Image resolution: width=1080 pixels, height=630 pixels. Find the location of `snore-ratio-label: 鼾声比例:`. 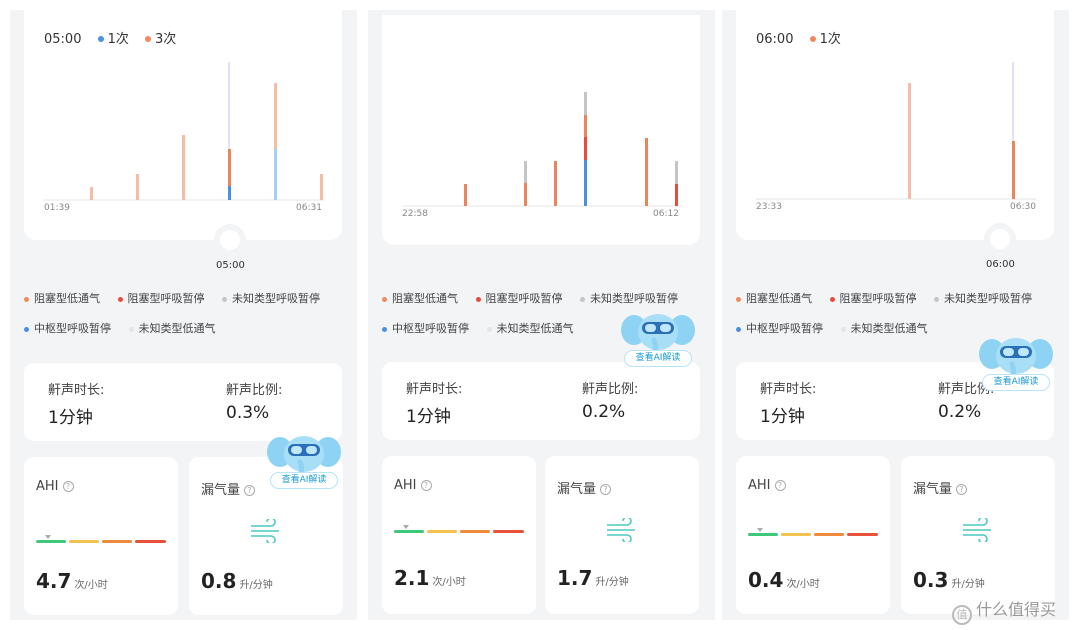

snore-ratio-label: 鼾声比例: is located at coordinates (610, 389).